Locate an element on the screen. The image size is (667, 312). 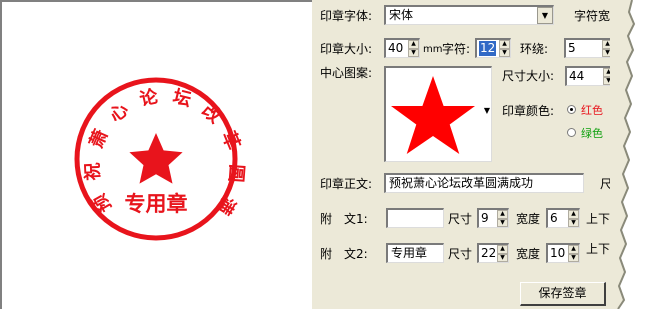
fu1-width-stepper: 6 ▲ ▼ is located at coordinates (563, 218).